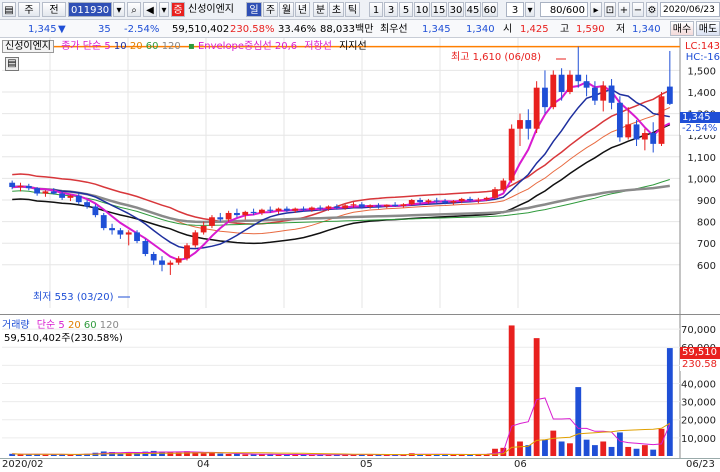 The height and width of the screenshot is (472, 720). Describe the element at coordinates (171, 46) in the screenshot. I see `ma120-label: 120` at that location.